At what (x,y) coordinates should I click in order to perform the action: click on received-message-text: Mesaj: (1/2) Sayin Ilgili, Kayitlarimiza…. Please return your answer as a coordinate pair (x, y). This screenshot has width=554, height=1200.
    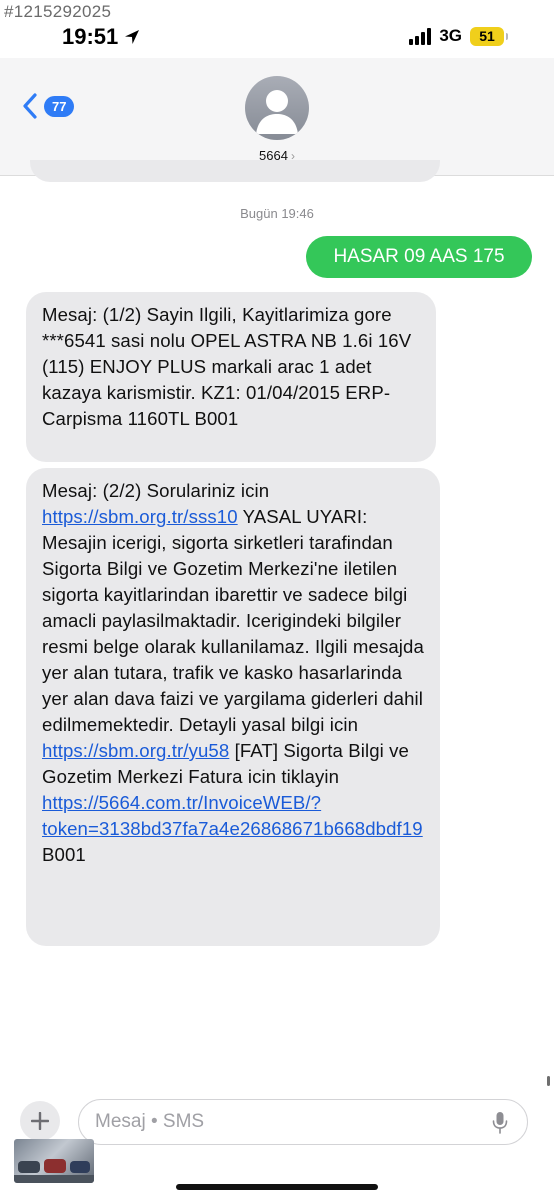
    Looking at the image, I should click on (227, 366).